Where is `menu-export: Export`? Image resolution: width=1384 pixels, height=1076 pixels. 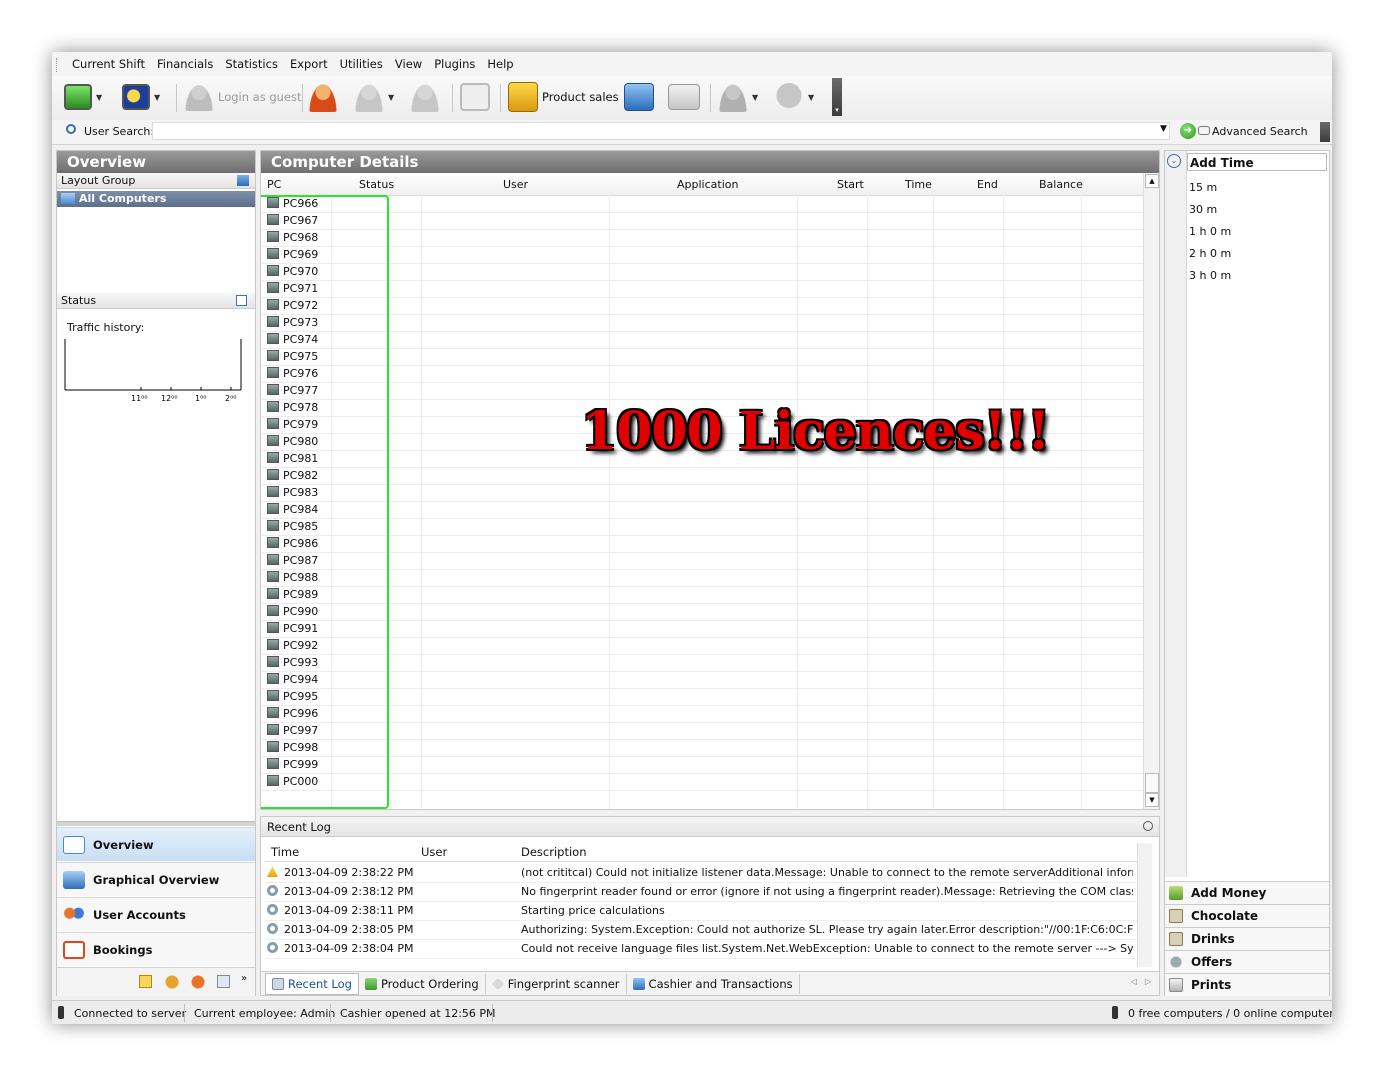
menu-export: Export is located at coordinates (309, 64).